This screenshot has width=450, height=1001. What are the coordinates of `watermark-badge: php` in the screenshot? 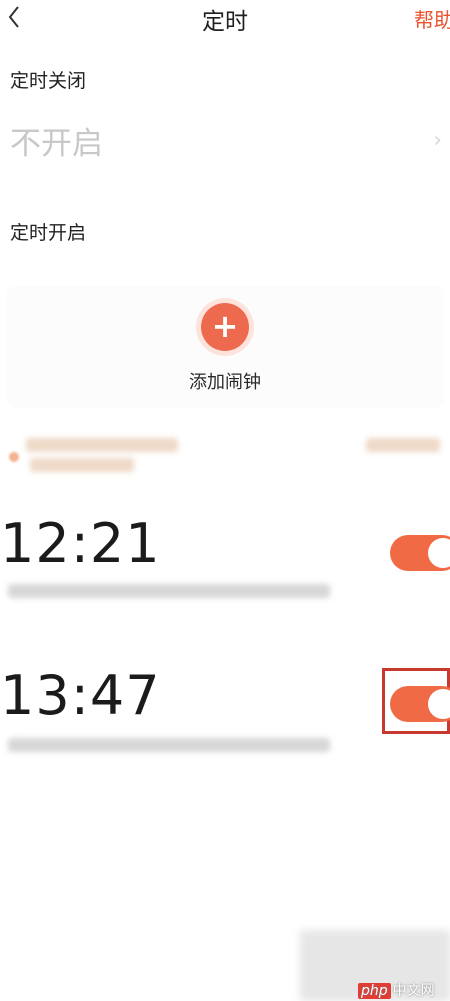 It's located at (374, 991).